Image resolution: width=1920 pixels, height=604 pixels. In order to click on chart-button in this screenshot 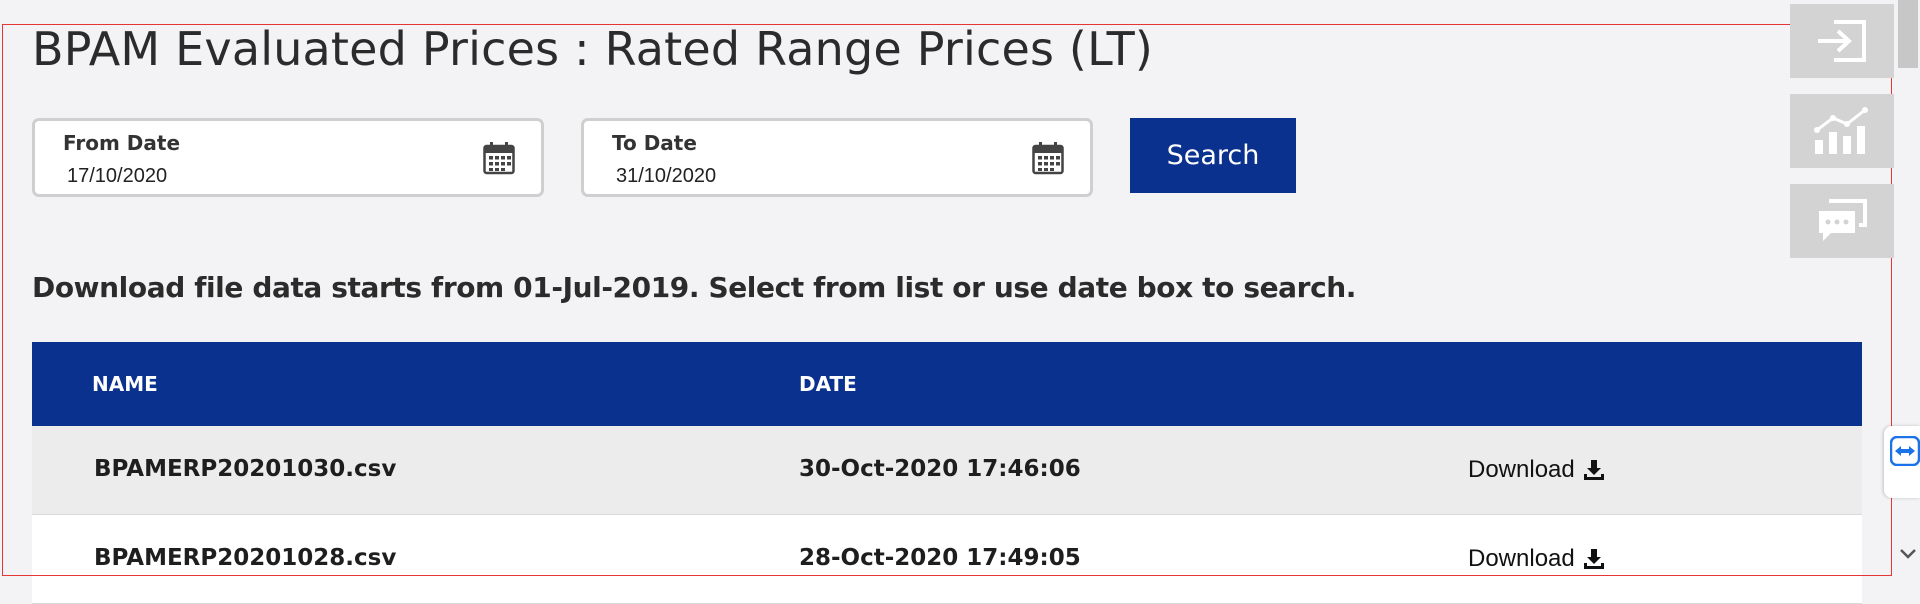, I will do `click(1842, 131)`.